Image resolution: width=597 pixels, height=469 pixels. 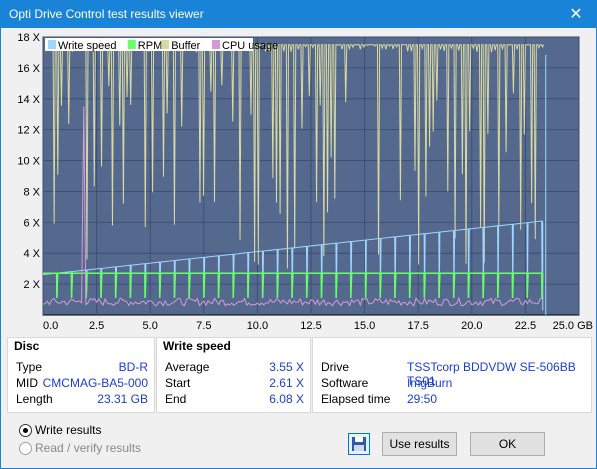 I want to click on average-value: 3.55 X, so click(x=286, y=367).